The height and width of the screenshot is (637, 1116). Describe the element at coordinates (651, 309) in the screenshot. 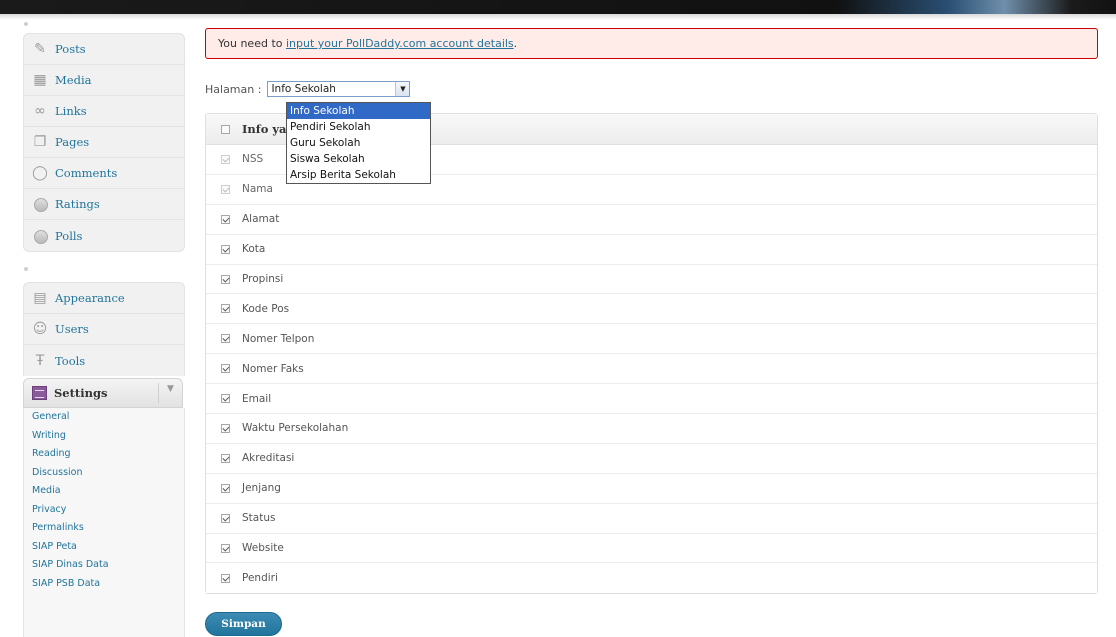

I see `table-row: Kode Pos` at that location.